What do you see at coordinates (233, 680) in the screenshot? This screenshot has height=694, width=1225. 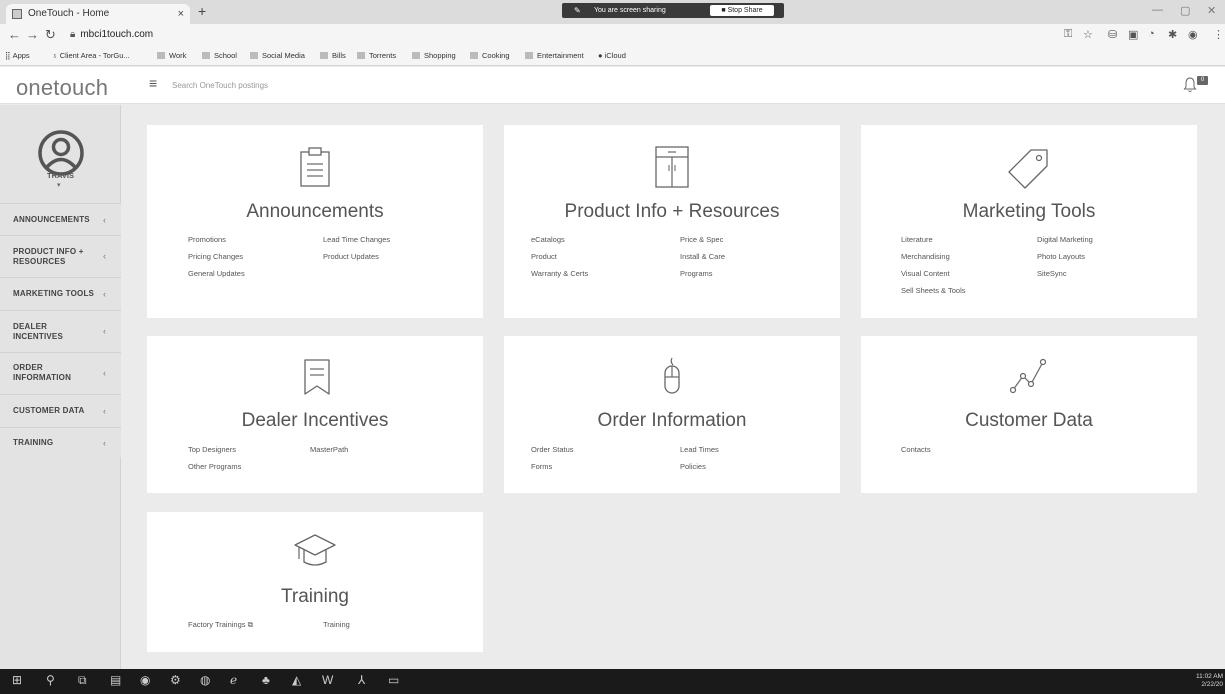 I see `edge-icon: ℯ` at bounding box center [233, 680].